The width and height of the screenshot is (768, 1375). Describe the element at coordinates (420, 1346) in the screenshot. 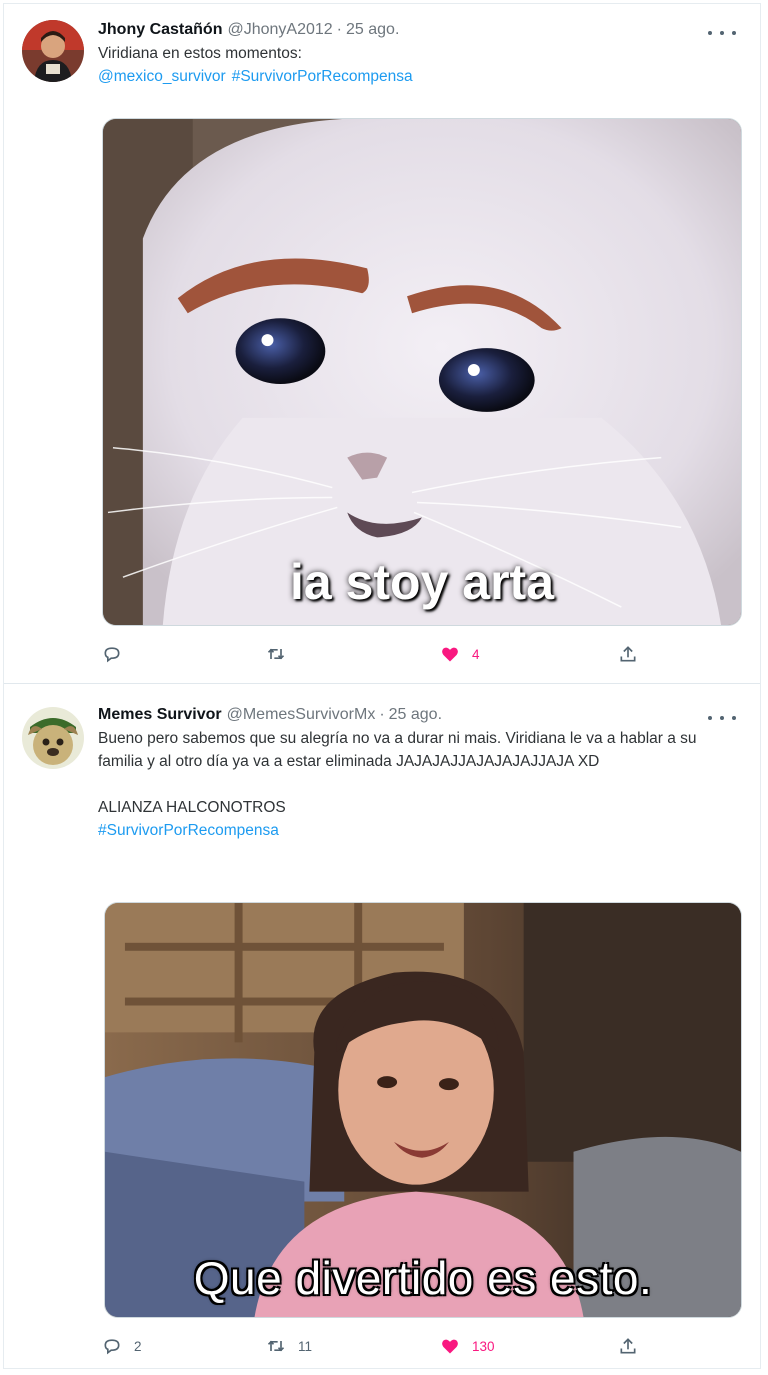

I see `tweet-actions: 2 11 130` at that location.